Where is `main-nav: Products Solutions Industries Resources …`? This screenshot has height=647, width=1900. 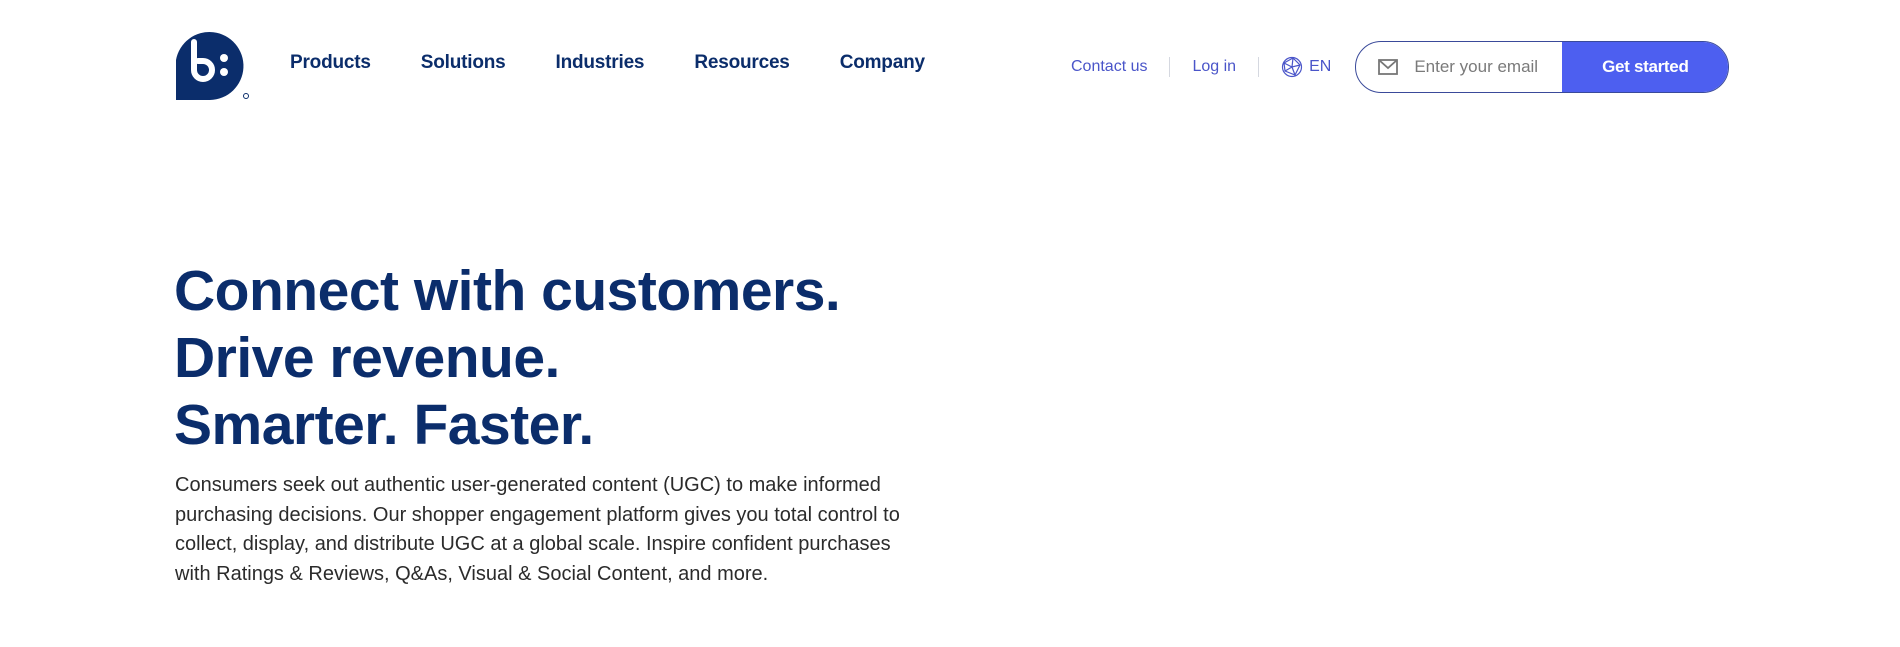 main-nav: Products Solutions Industries Resources … is located at coordinates (632, 63).